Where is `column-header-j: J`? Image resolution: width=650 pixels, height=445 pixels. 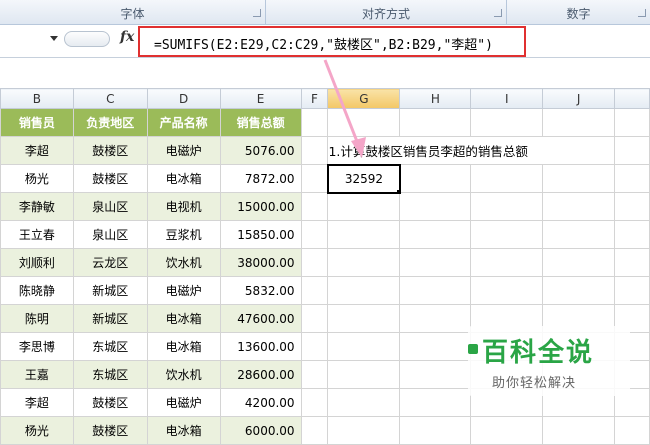
column-header-j: J is located at coordinates (579, 98).